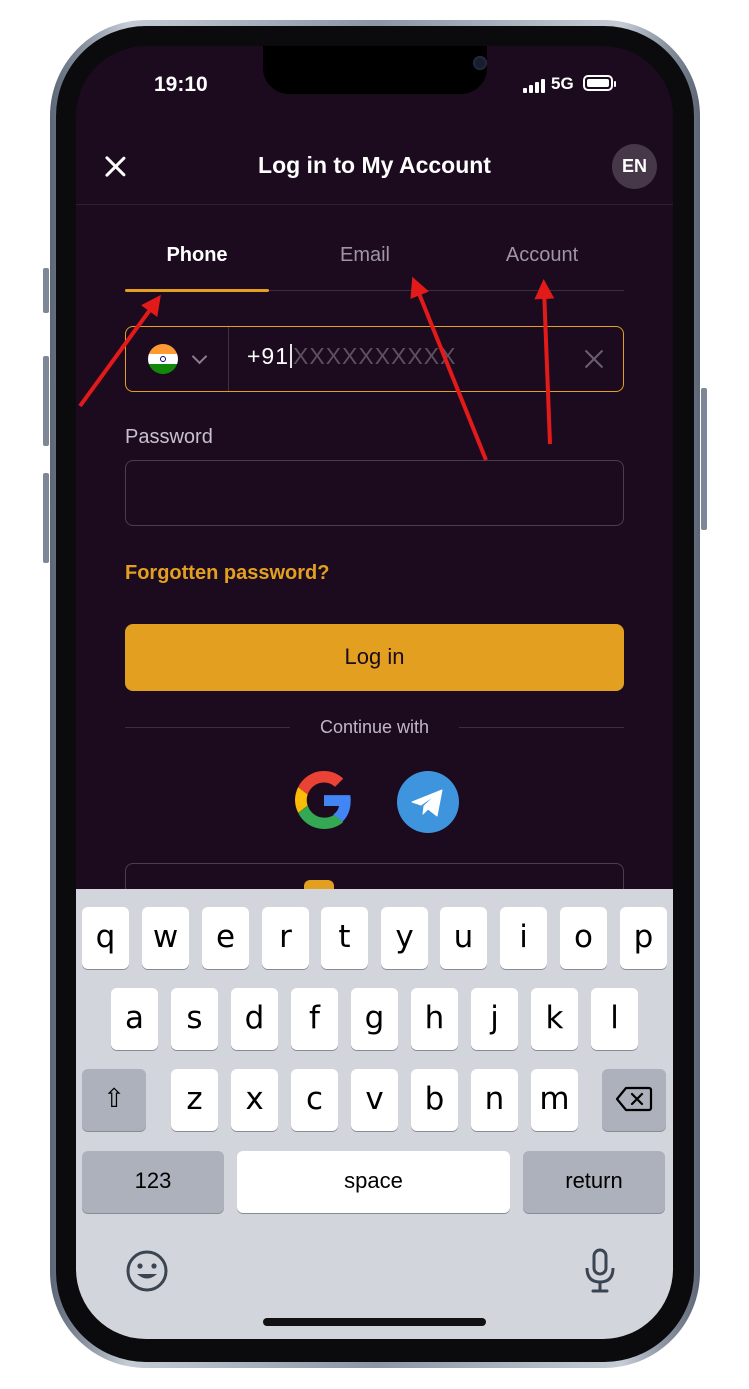 The height and width of the screenshot is (1389, 749). What do you see at coordinates (600, 1271) in the screenshot?
I see `microphone-icon` at bounding box center [600, 1271].